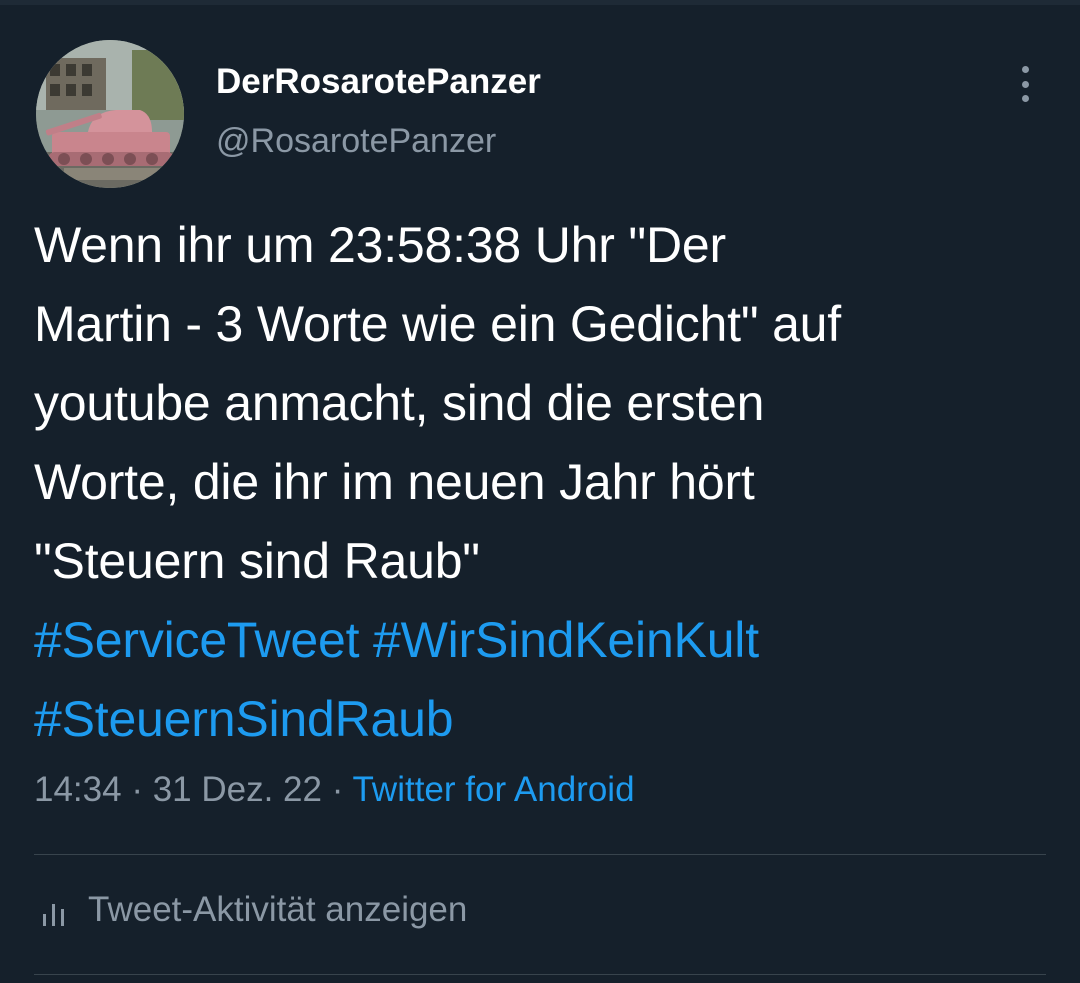 The height and width of the screenshot is (983, 1080). Describe the element at coordinates (380, 245) in the screenshot. I see `tweet-text-line: Wenn ihr um 23:58:38 Uhr "Der` at that location.